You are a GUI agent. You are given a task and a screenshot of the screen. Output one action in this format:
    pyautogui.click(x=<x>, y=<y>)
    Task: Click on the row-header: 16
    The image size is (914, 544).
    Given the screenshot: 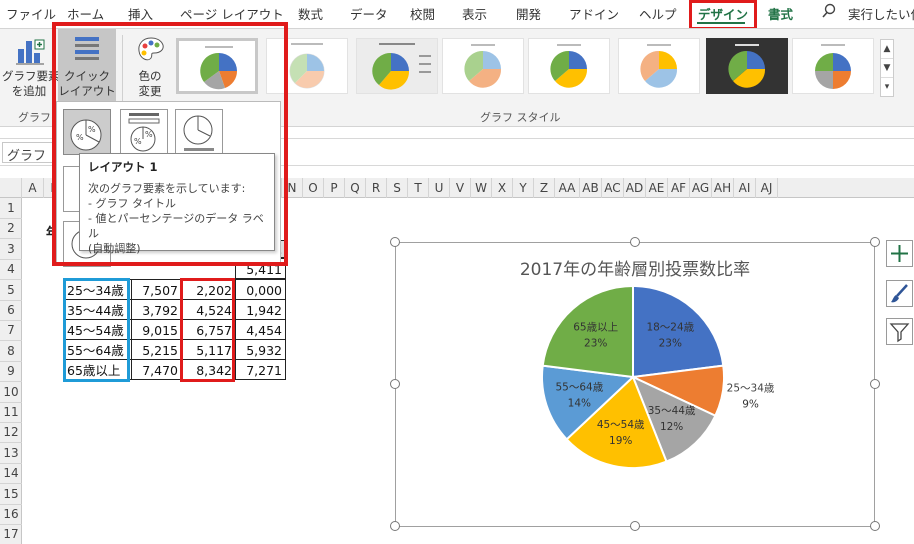 What is the action you would take?
    pyautogui.click(x=11, y=514)
    